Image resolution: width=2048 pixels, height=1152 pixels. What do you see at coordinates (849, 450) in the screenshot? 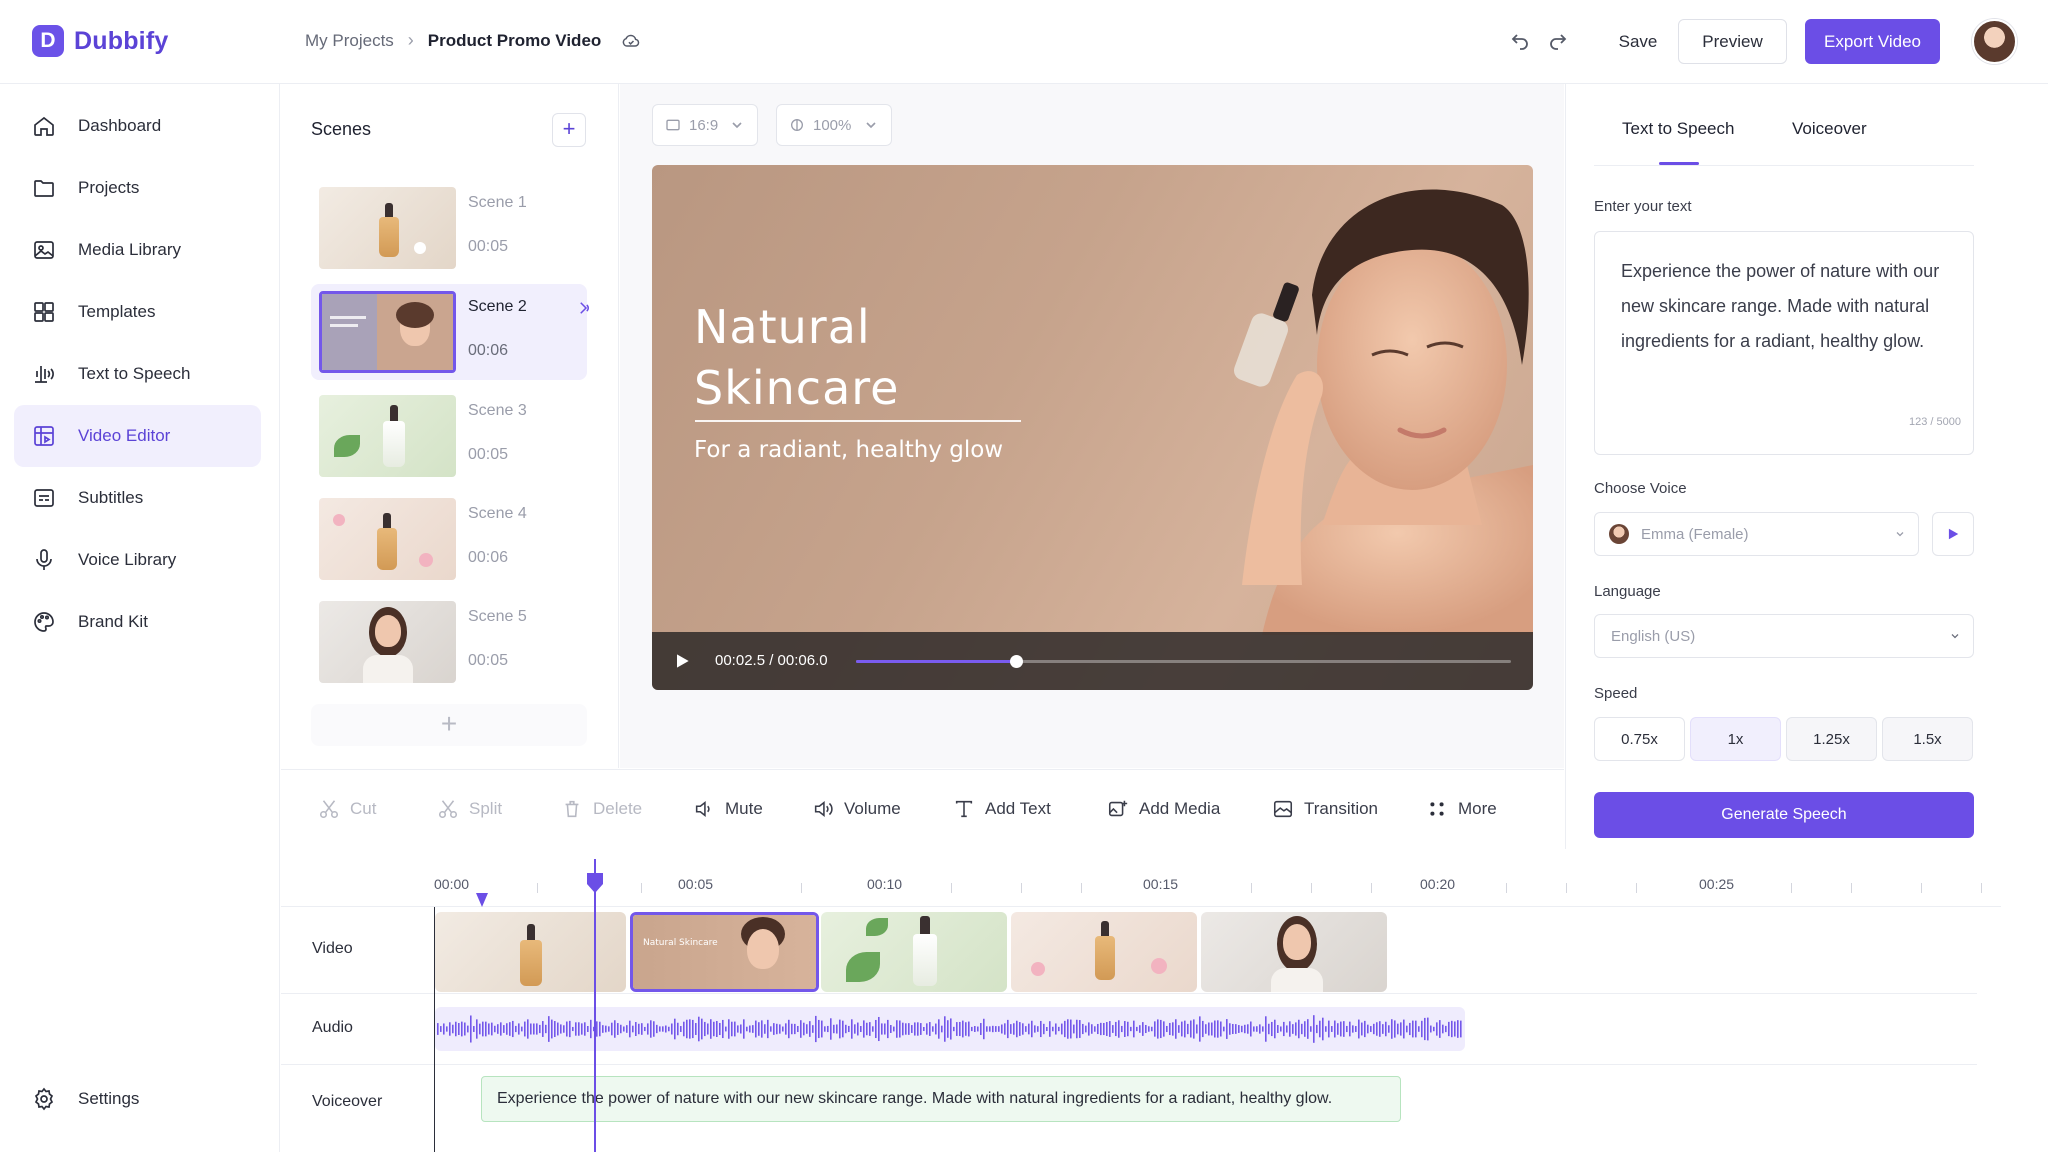
I see `video-subtitle-overlay: For a radiant, healthy glow` at bounding box center [849, 450].